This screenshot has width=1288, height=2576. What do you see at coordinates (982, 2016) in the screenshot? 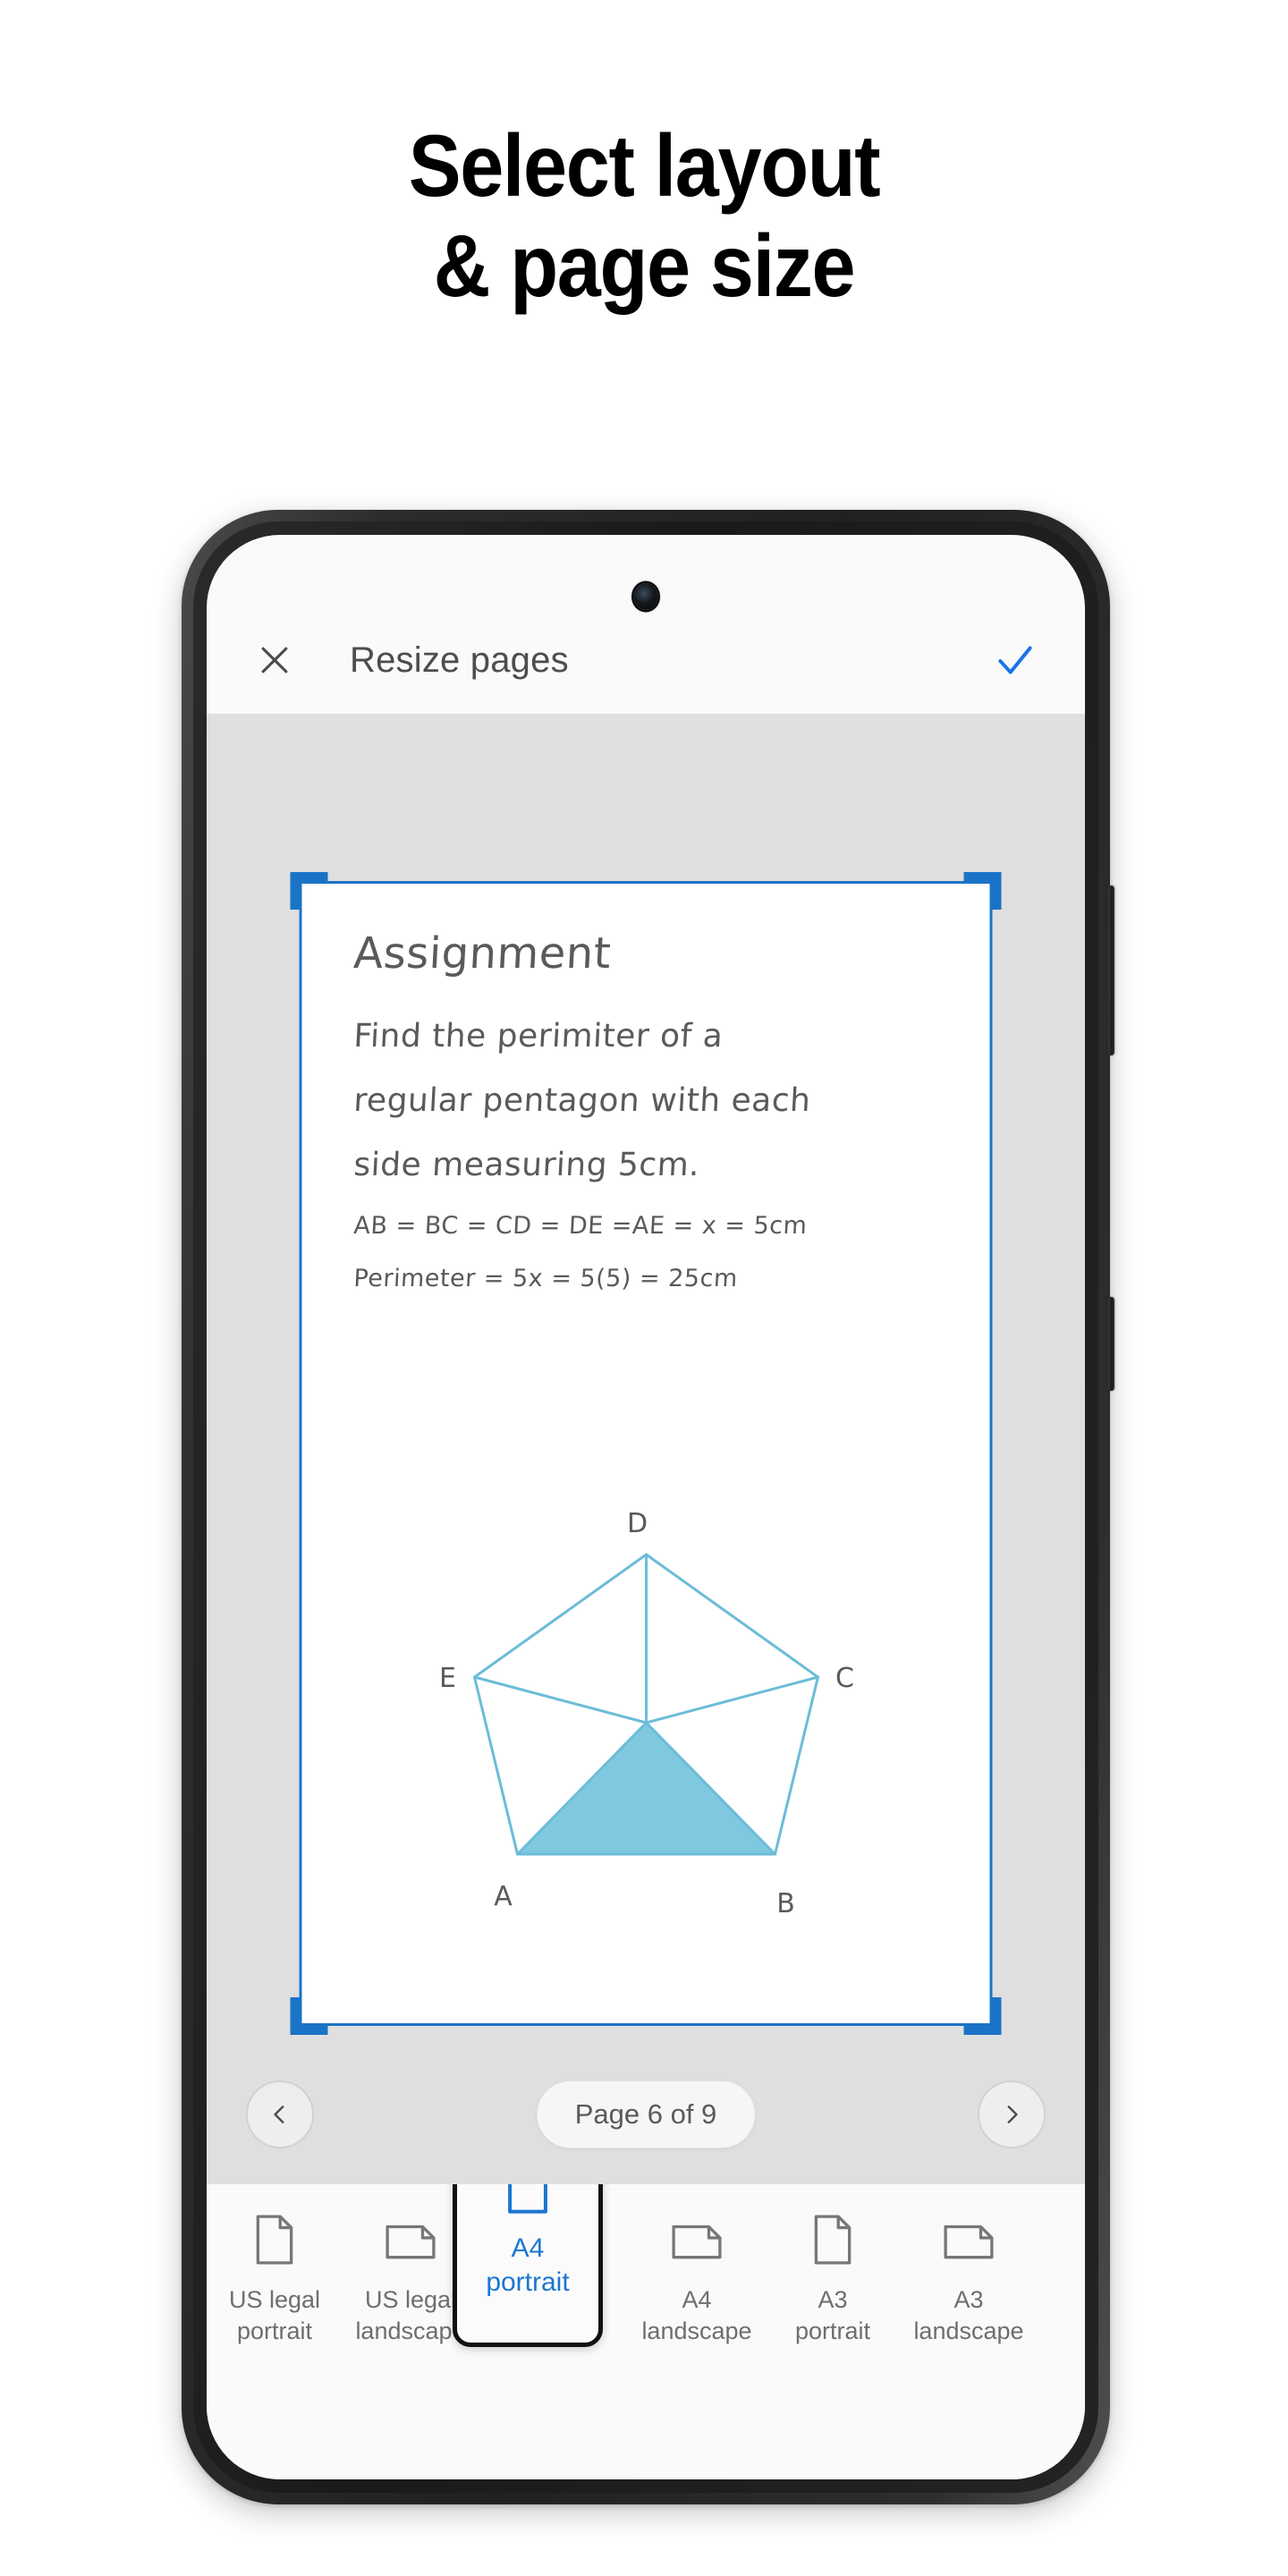
I see `crop-handle-bottom-right` at bounding box center [982, 2016].